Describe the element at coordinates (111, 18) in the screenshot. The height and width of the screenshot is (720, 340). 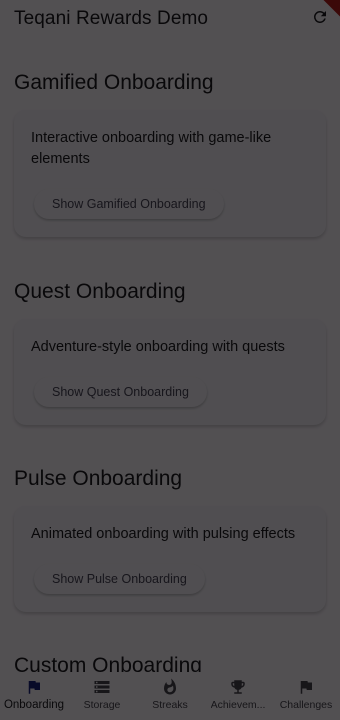
I see `app-title: Teqani Rewards Demo` at that location.